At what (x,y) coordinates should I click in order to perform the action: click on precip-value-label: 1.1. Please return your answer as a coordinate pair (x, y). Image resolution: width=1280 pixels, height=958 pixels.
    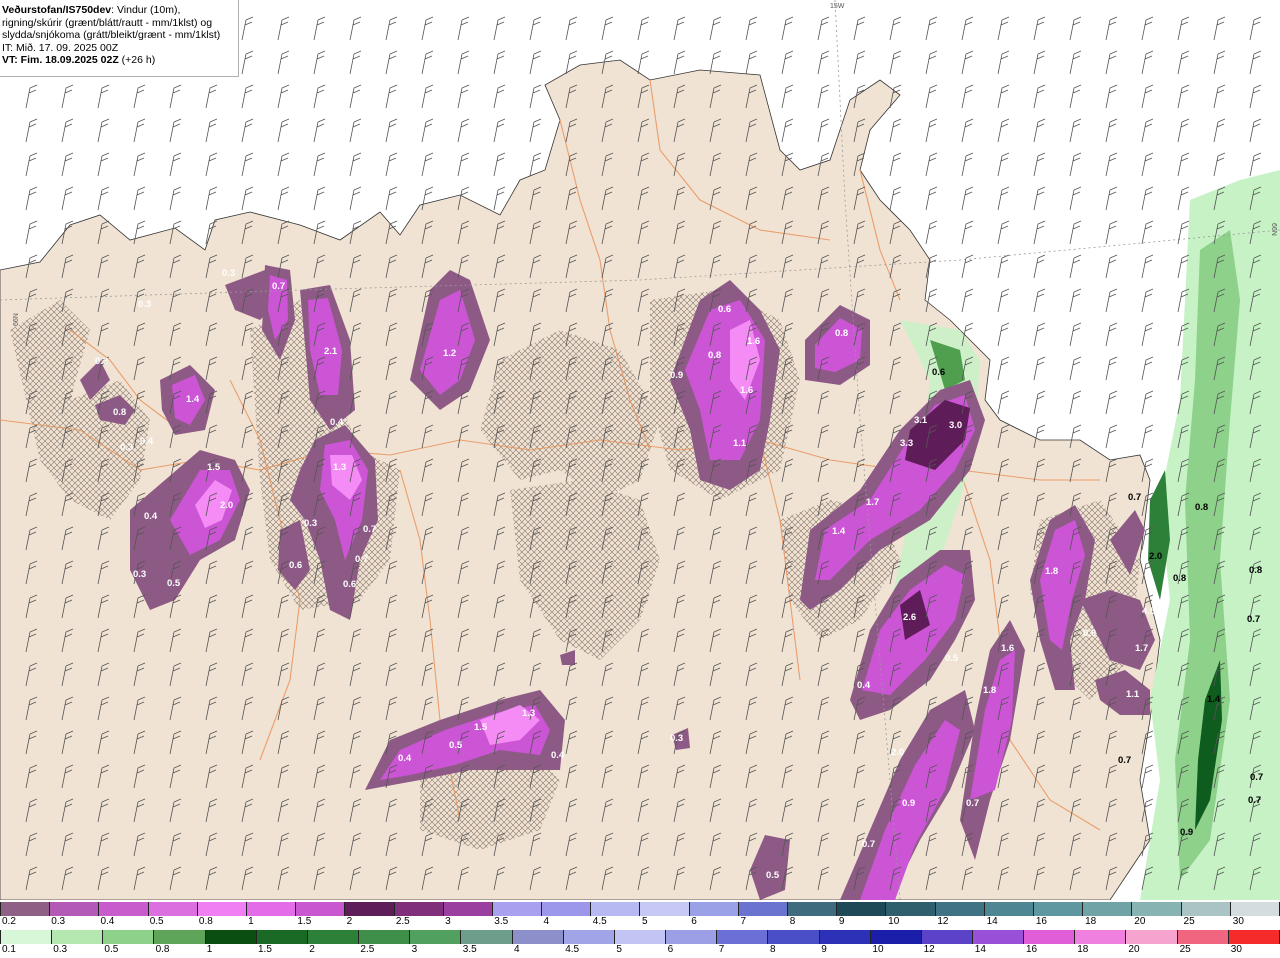
    Looking at the image, I should click on (740, 443).